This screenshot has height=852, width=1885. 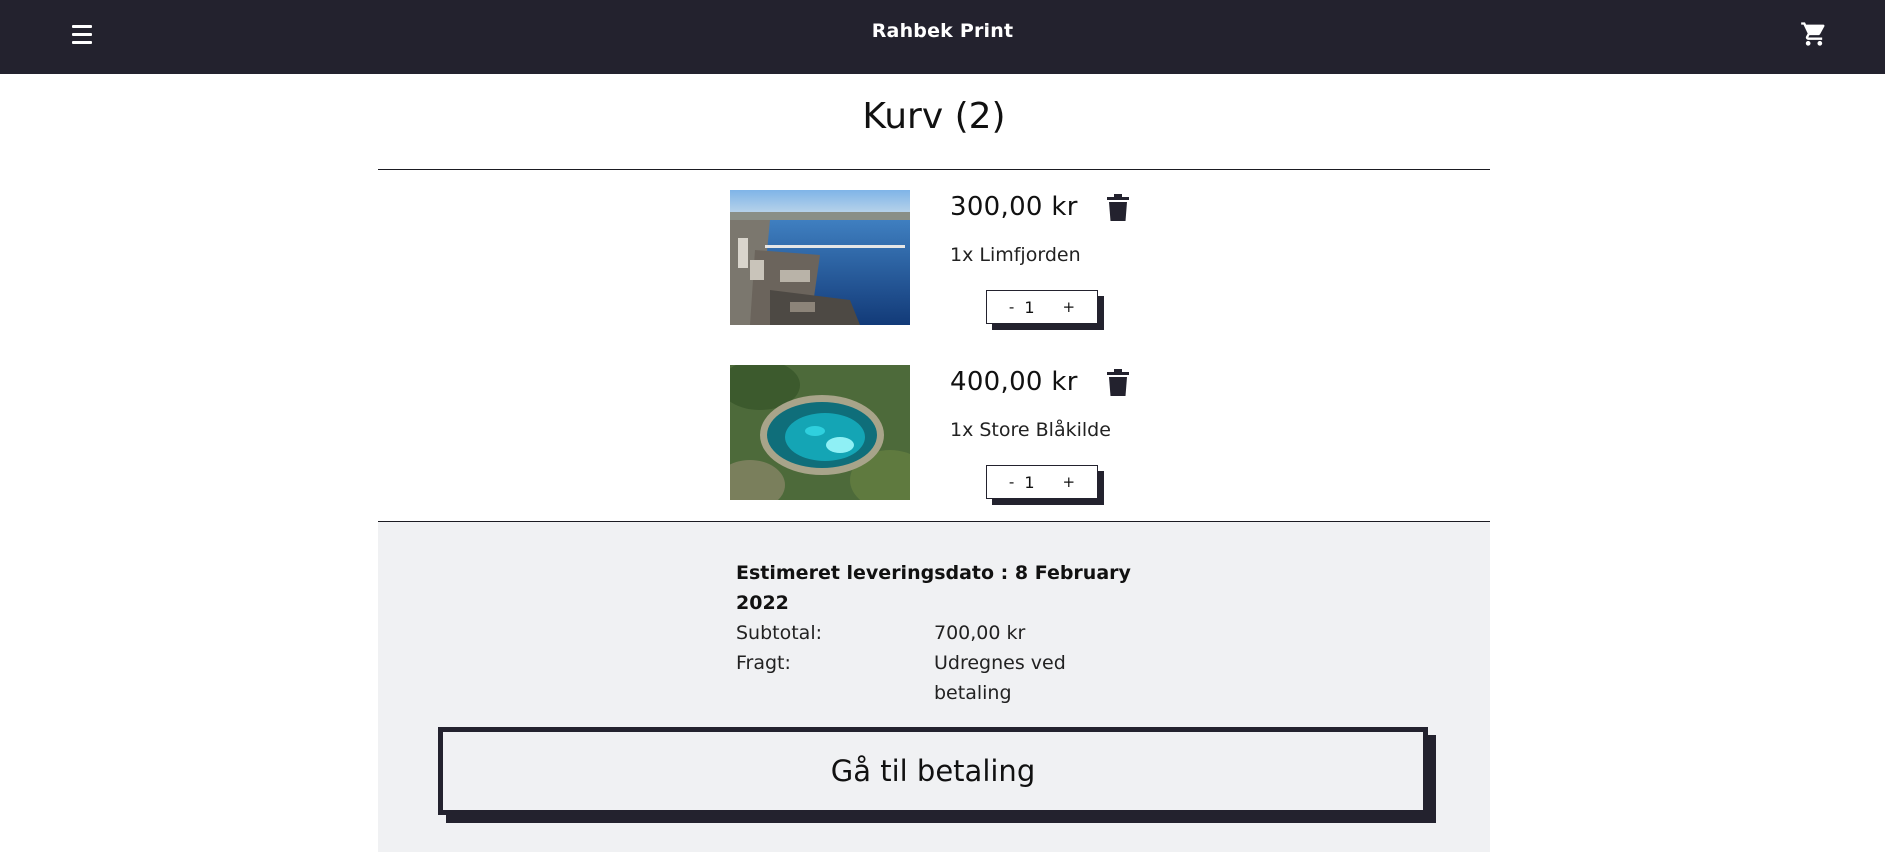 I want to click on cart-item: 400,00 kr 1x Store Blåkilde - 1 +, so click(x=940, y=435).